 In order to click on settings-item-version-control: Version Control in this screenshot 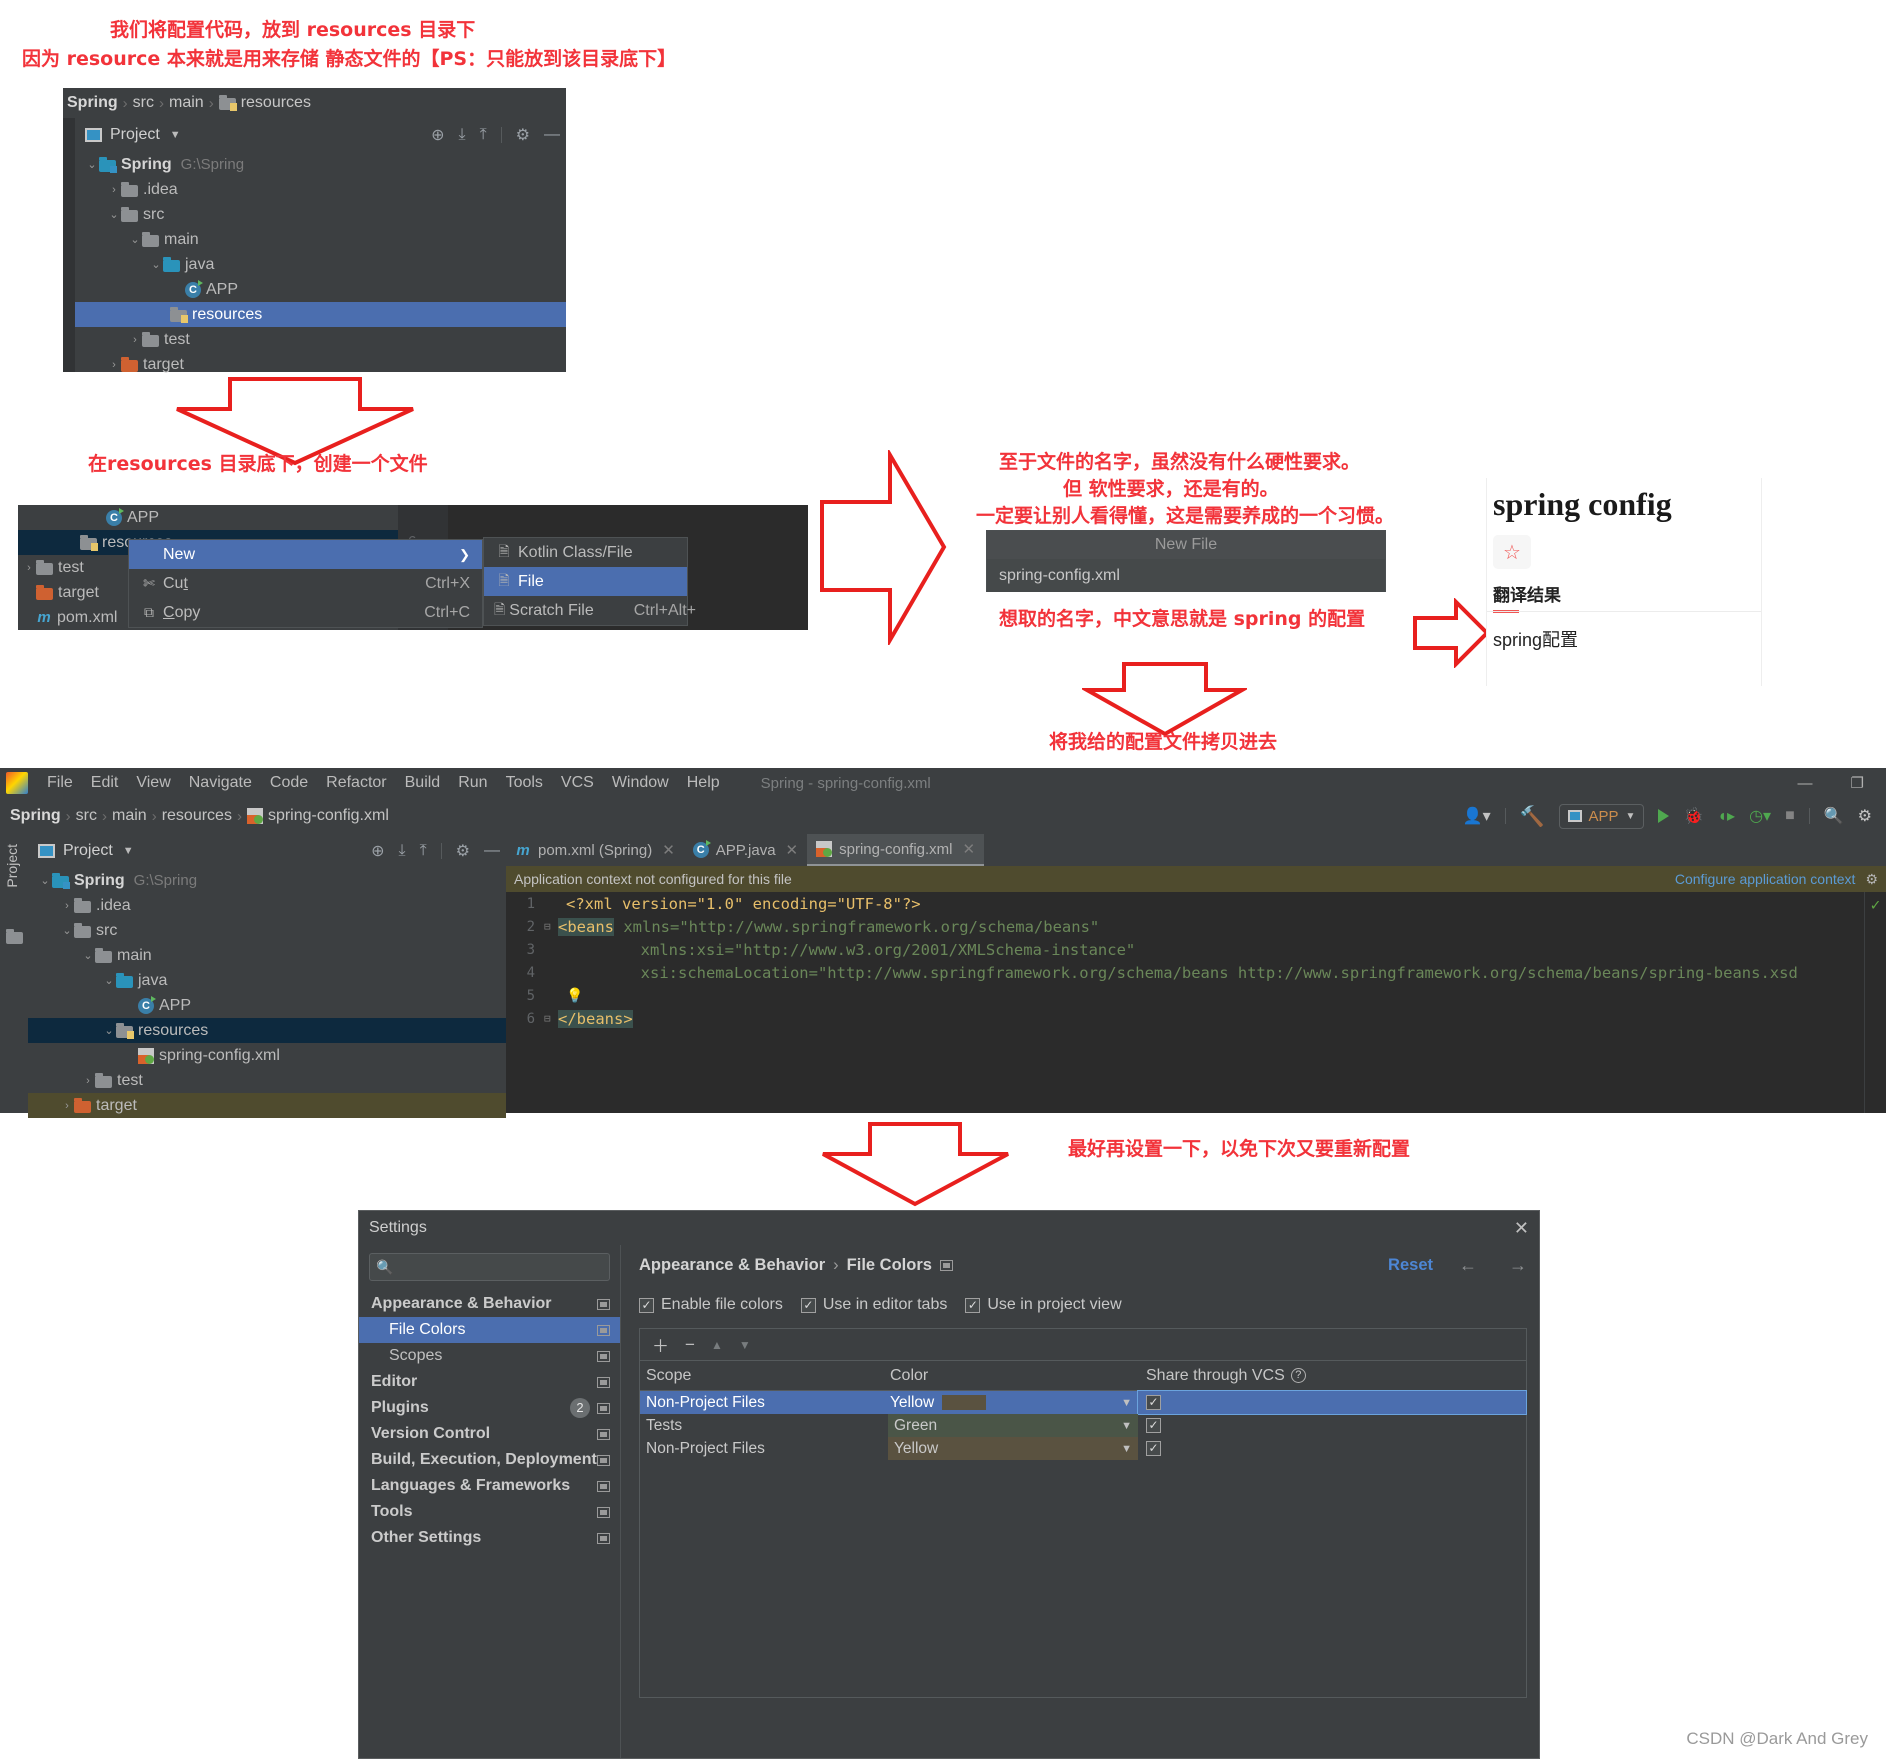, I will do `click(489, 1434)`.